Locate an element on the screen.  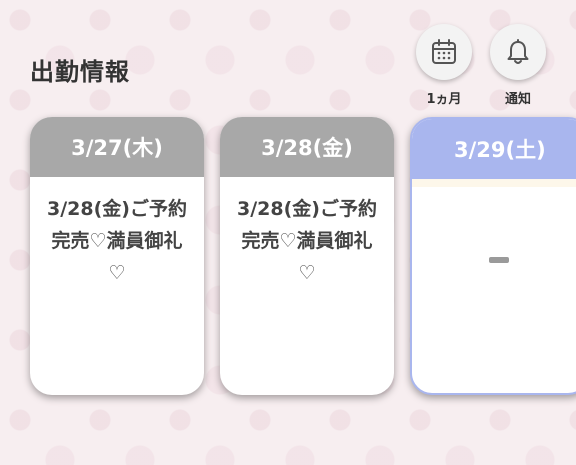
bell-icon is located at coordinates (518, 51).